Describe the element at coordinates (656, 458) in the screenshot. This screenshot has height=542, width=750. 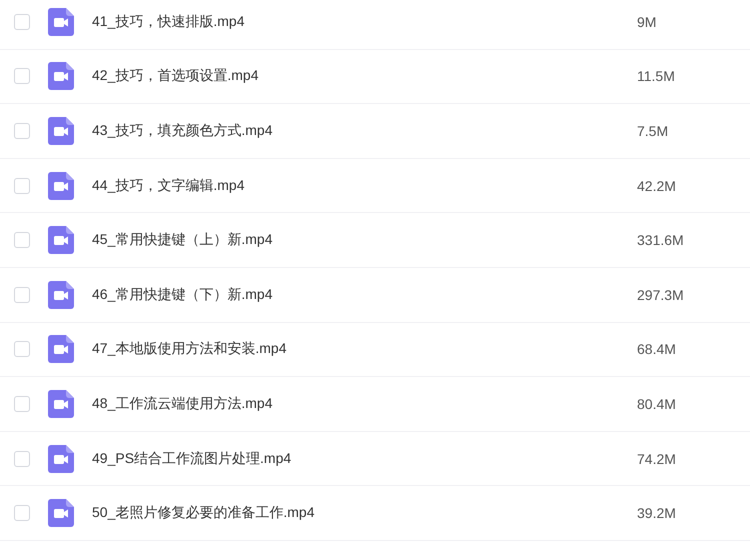
I see `file-size: 74.2M` at that location.